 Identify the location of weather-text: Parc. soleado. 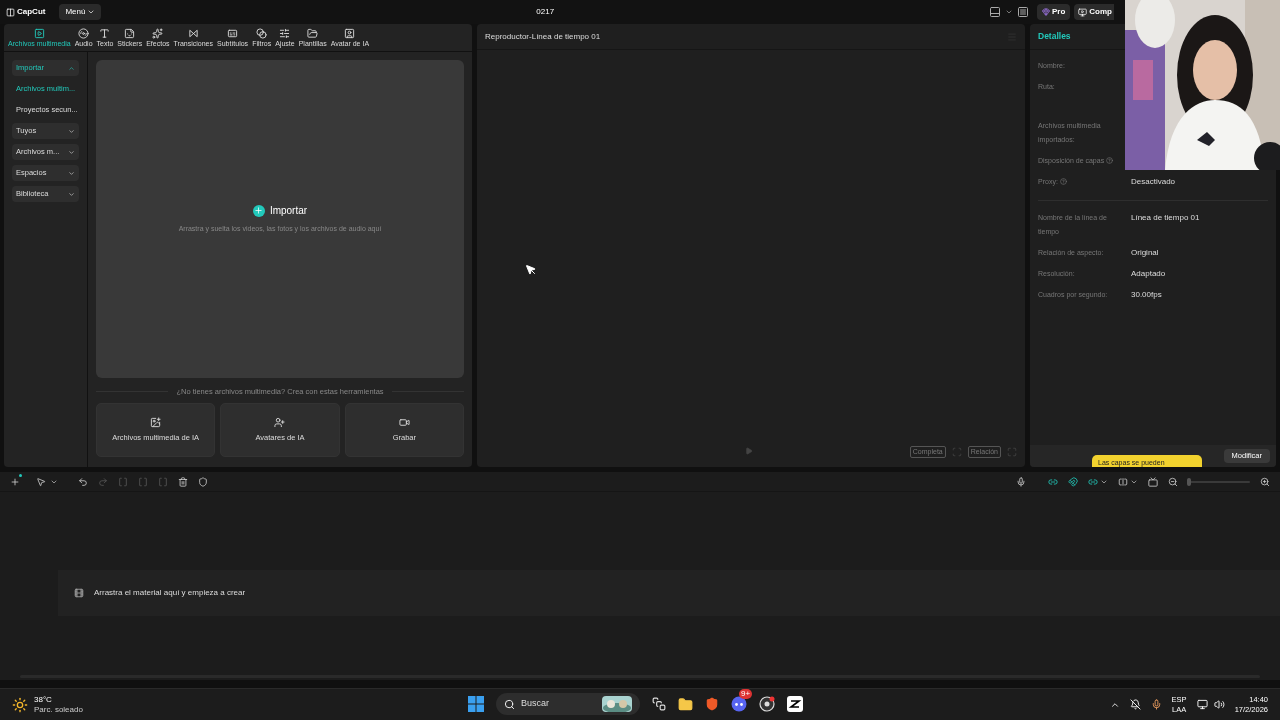
(58, 709).